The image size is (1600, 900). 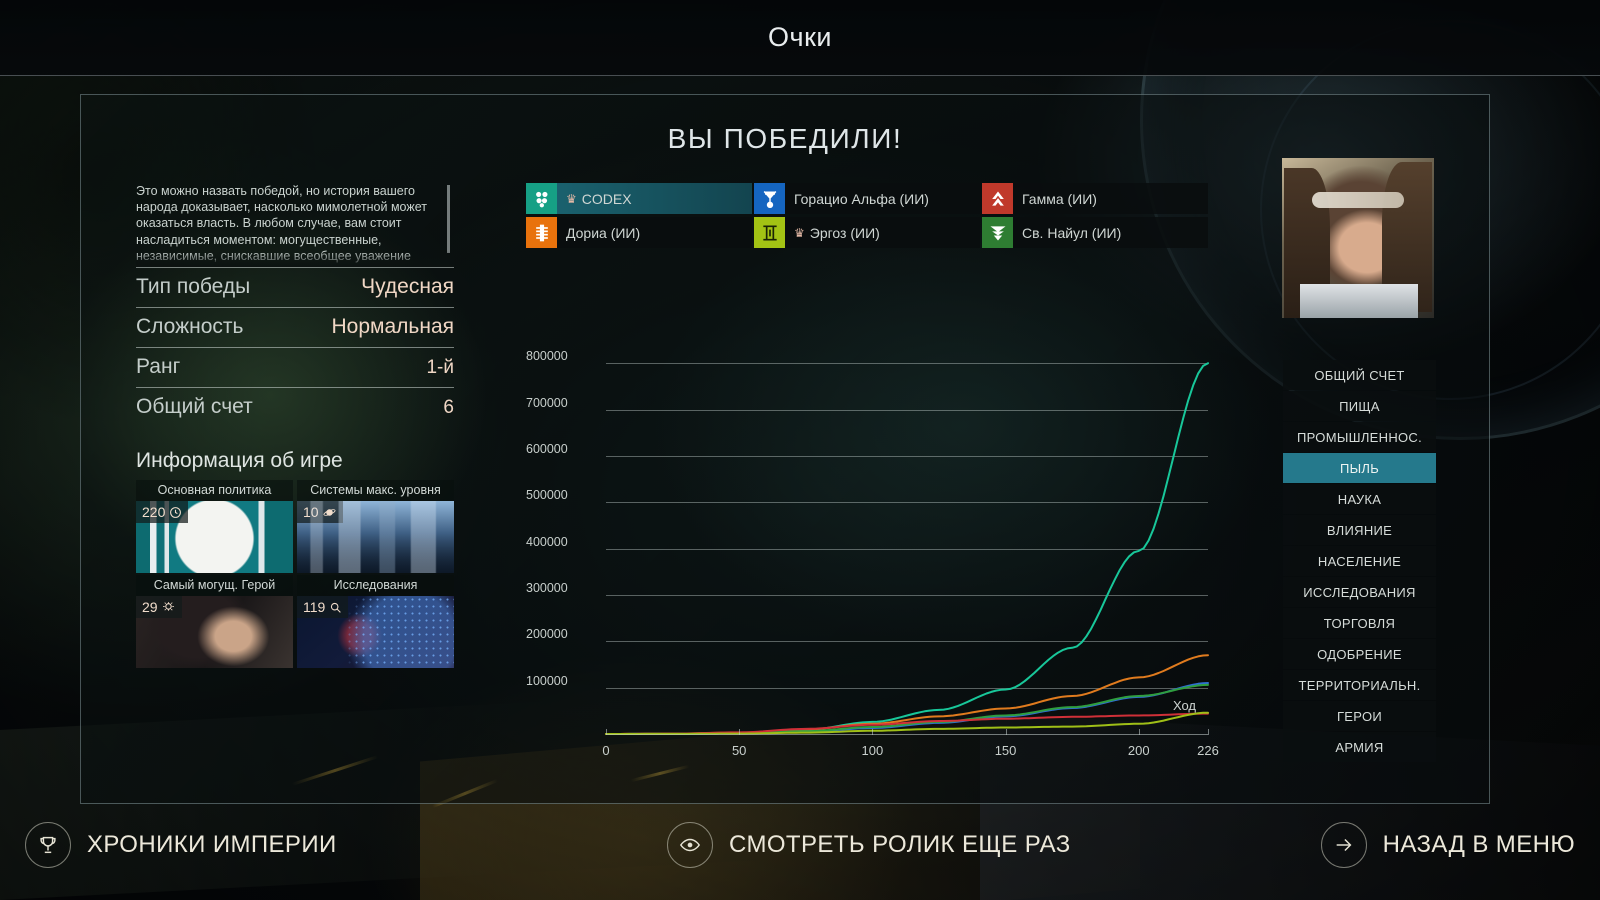 I want to click on score-category-item: ПЫЛЬ, so click(x=1359, y=468).